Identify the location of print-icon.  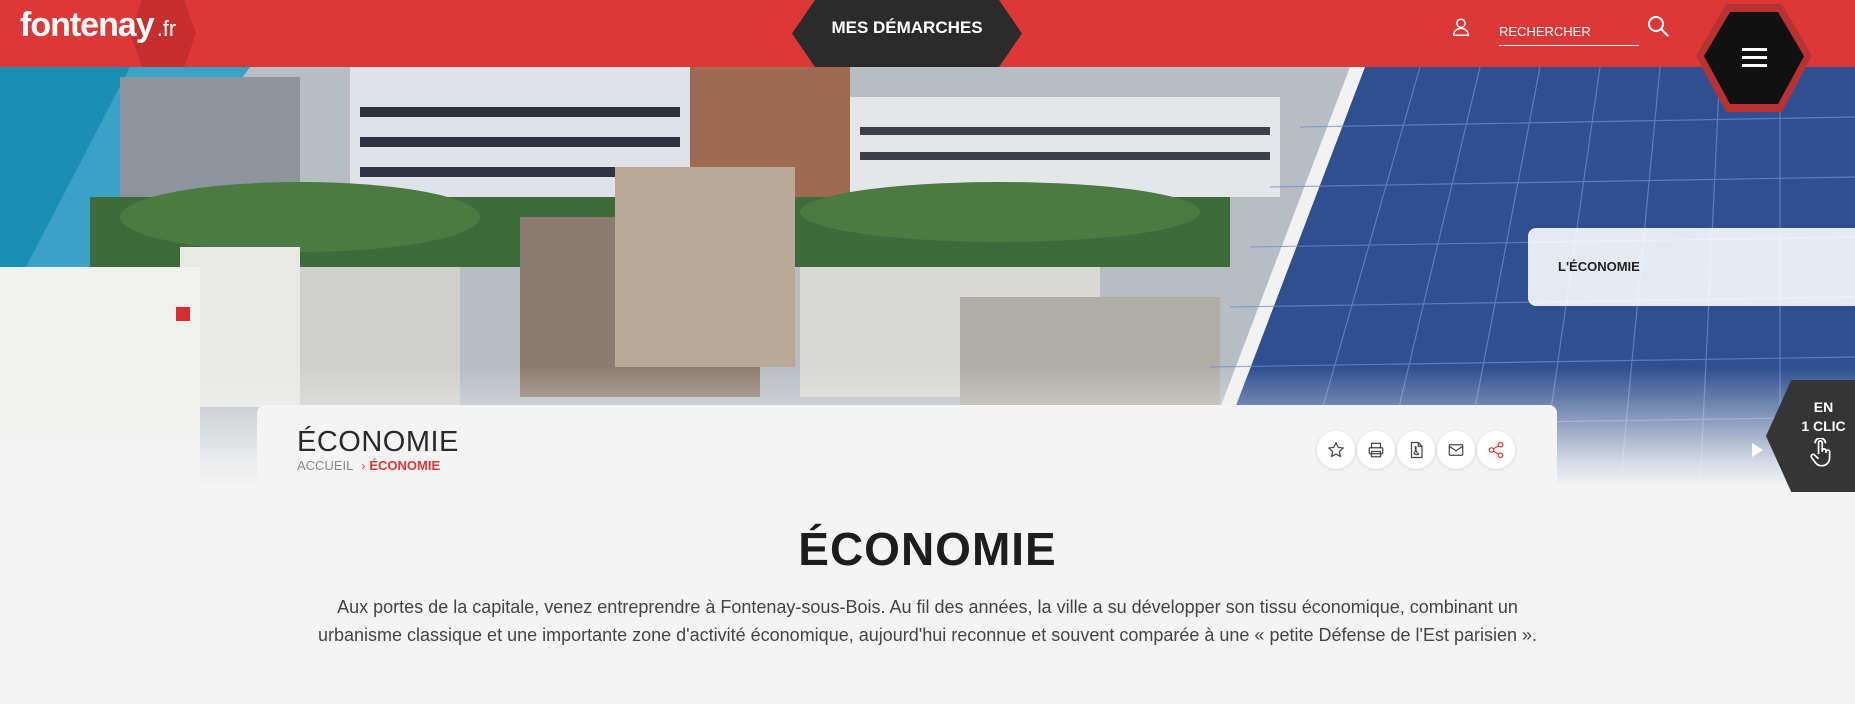
(1376, 450).